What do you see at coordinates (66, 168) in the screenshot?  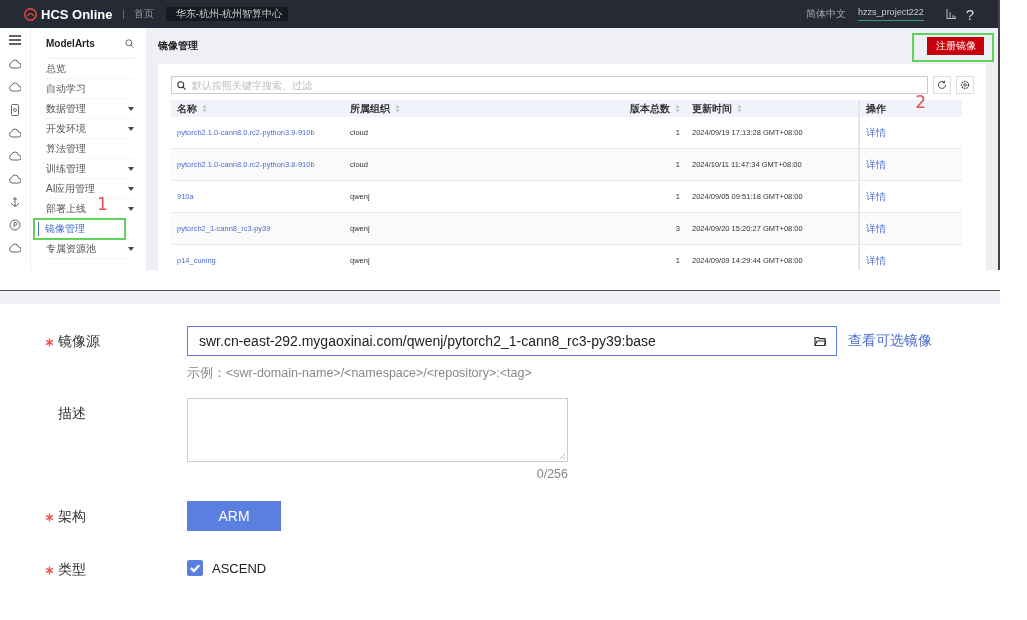 I see `sidebar-item: 训练管理` at bounding box center [66, 168].